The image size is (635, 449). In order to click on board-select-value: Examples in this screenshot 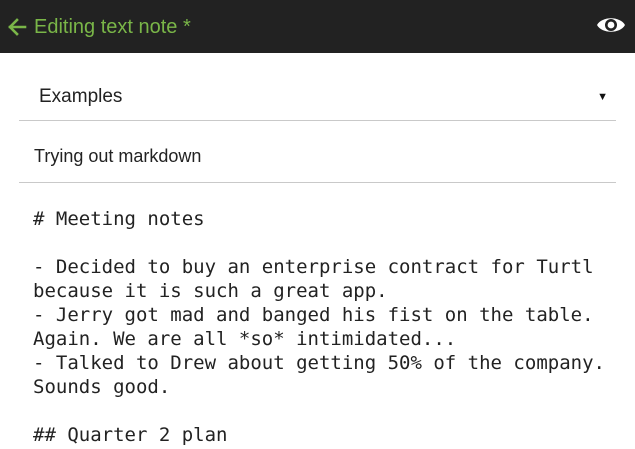, I will do `click(81, 96)`.